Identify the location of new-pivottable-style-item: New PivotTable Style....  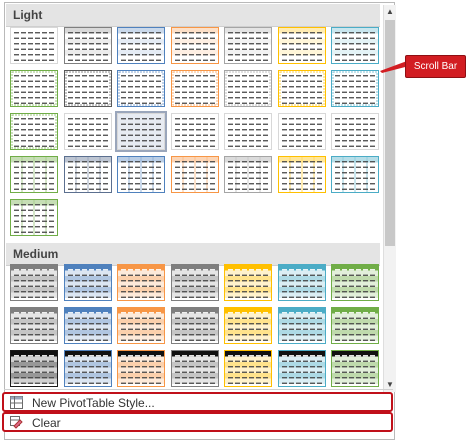
(197, 402).